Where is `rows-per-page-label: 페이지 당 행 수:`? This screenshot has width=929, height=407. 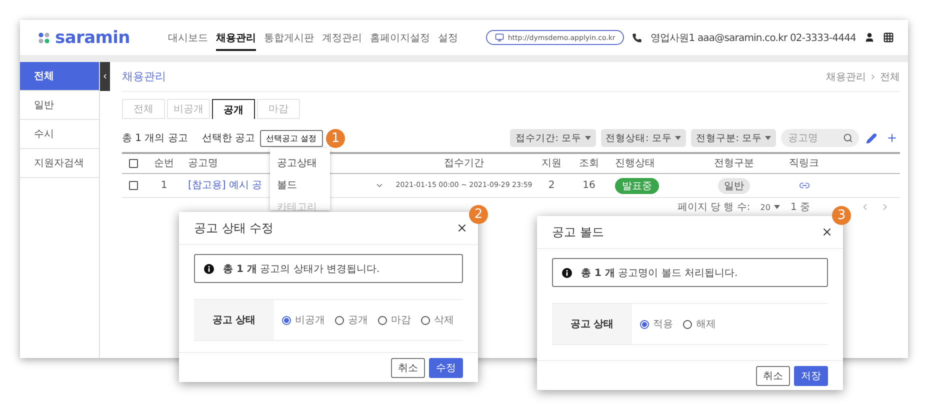
rows-per-page-label: 페이지 당 행 수: is located at coordinates (713, 207).